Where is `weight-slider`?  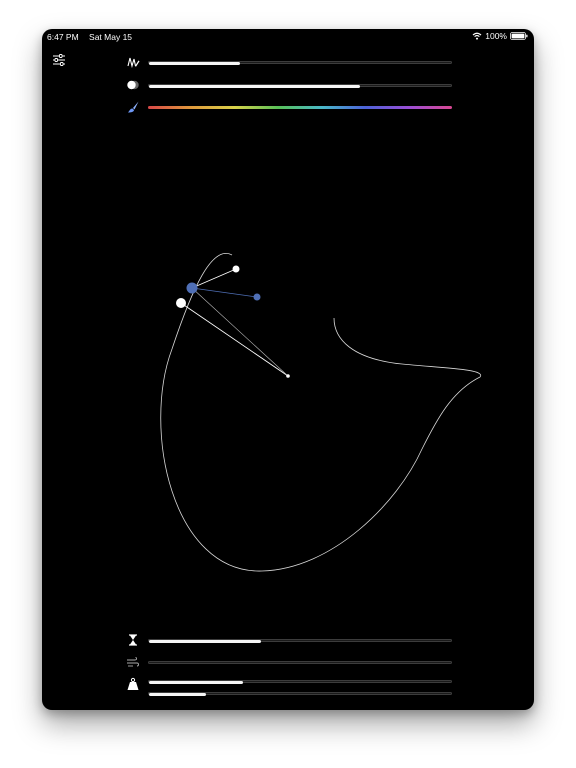 weight-slider is located at coordinates (300, 682).